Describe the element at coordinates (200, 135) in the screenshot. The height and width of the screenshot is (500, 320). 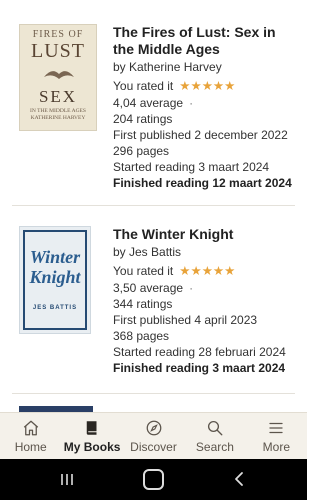
I see `first-published: First published 2 december 2022` at that location.